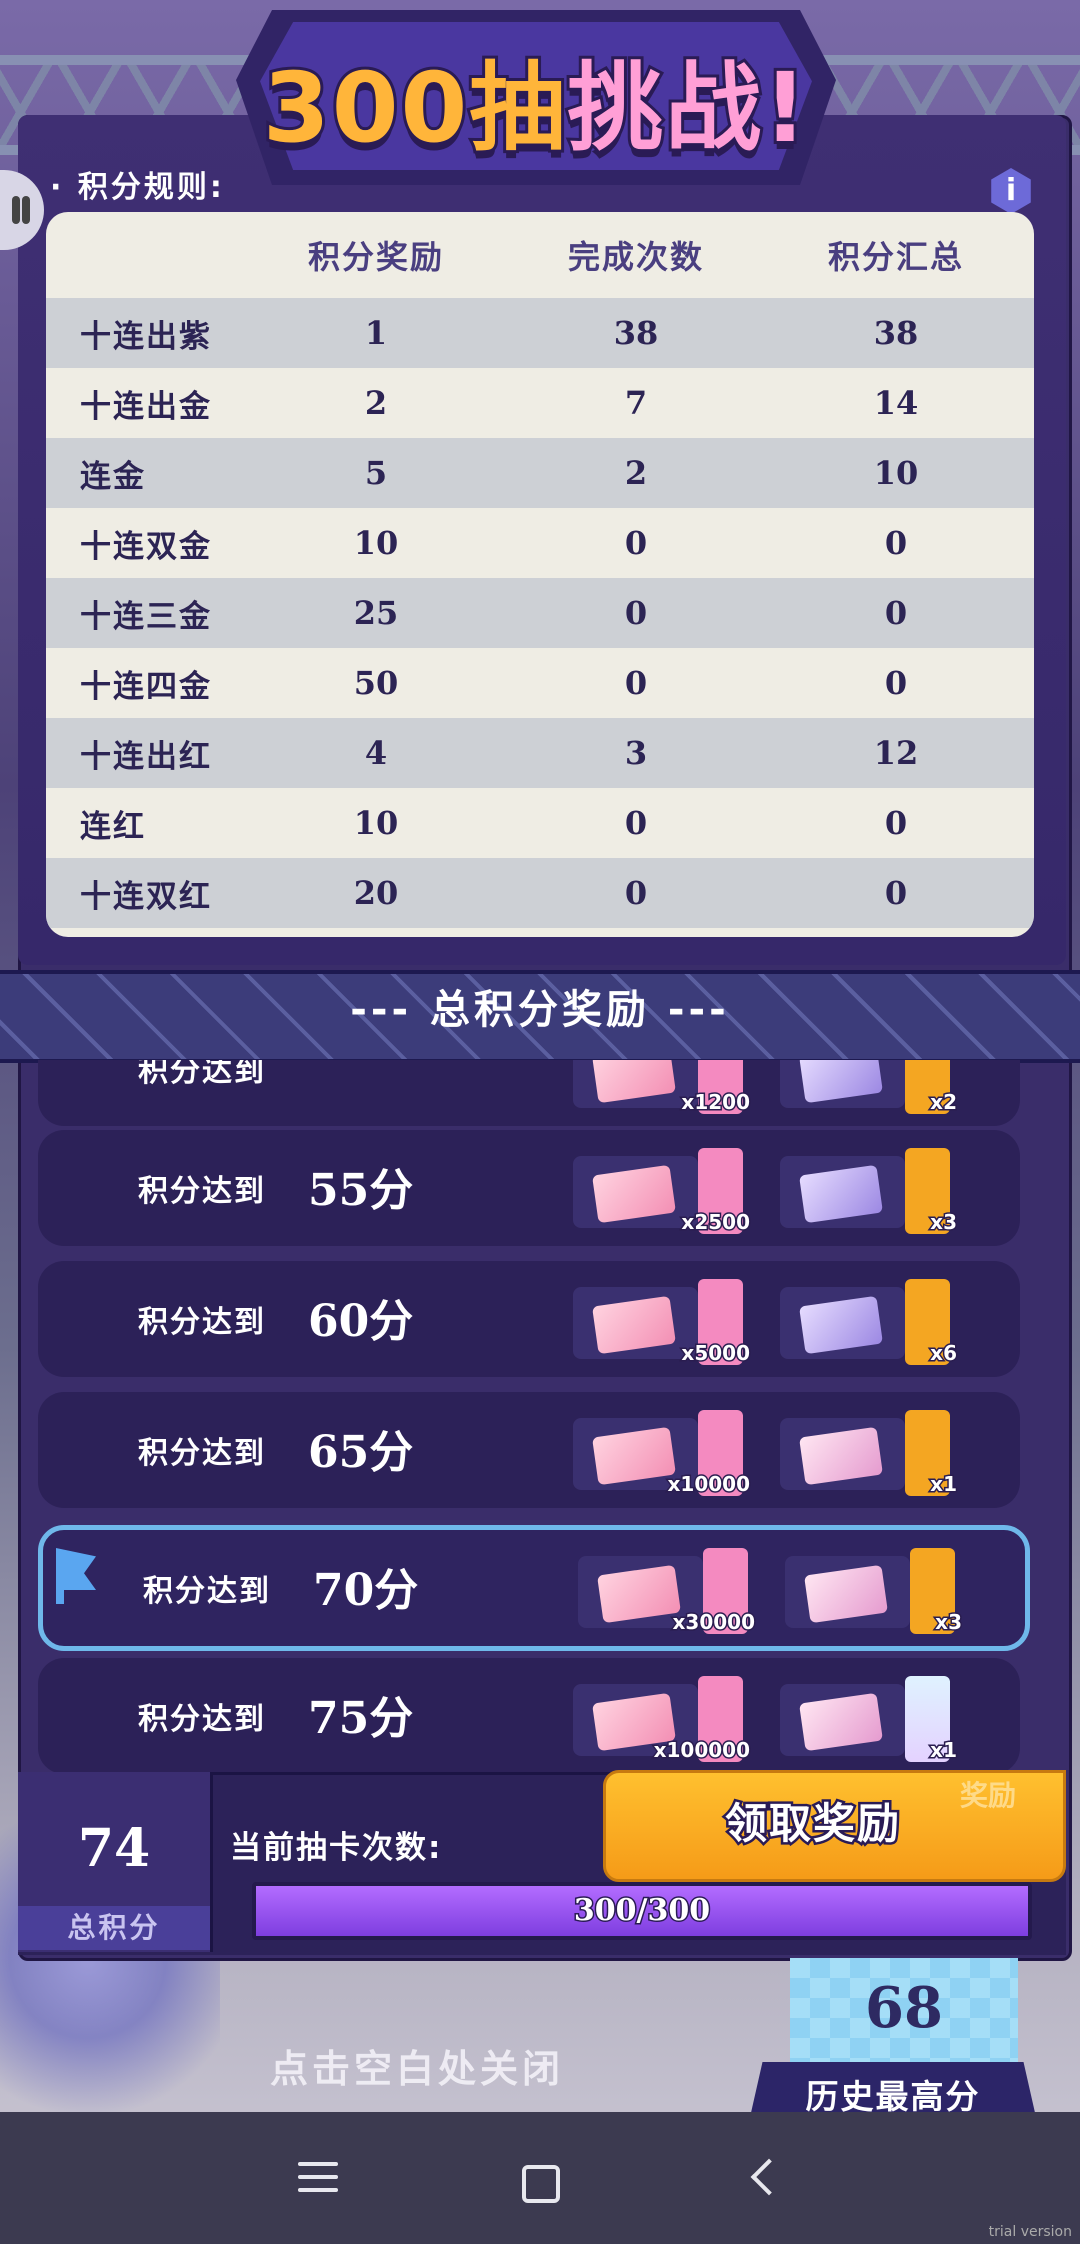 Image resolution: width=1080 pixels, height=2244 pixels. What do you see at coordinates (114, 1928) in the screenshot?
I see `total-score-label: 总积分` at bounding box center [114, 1928].